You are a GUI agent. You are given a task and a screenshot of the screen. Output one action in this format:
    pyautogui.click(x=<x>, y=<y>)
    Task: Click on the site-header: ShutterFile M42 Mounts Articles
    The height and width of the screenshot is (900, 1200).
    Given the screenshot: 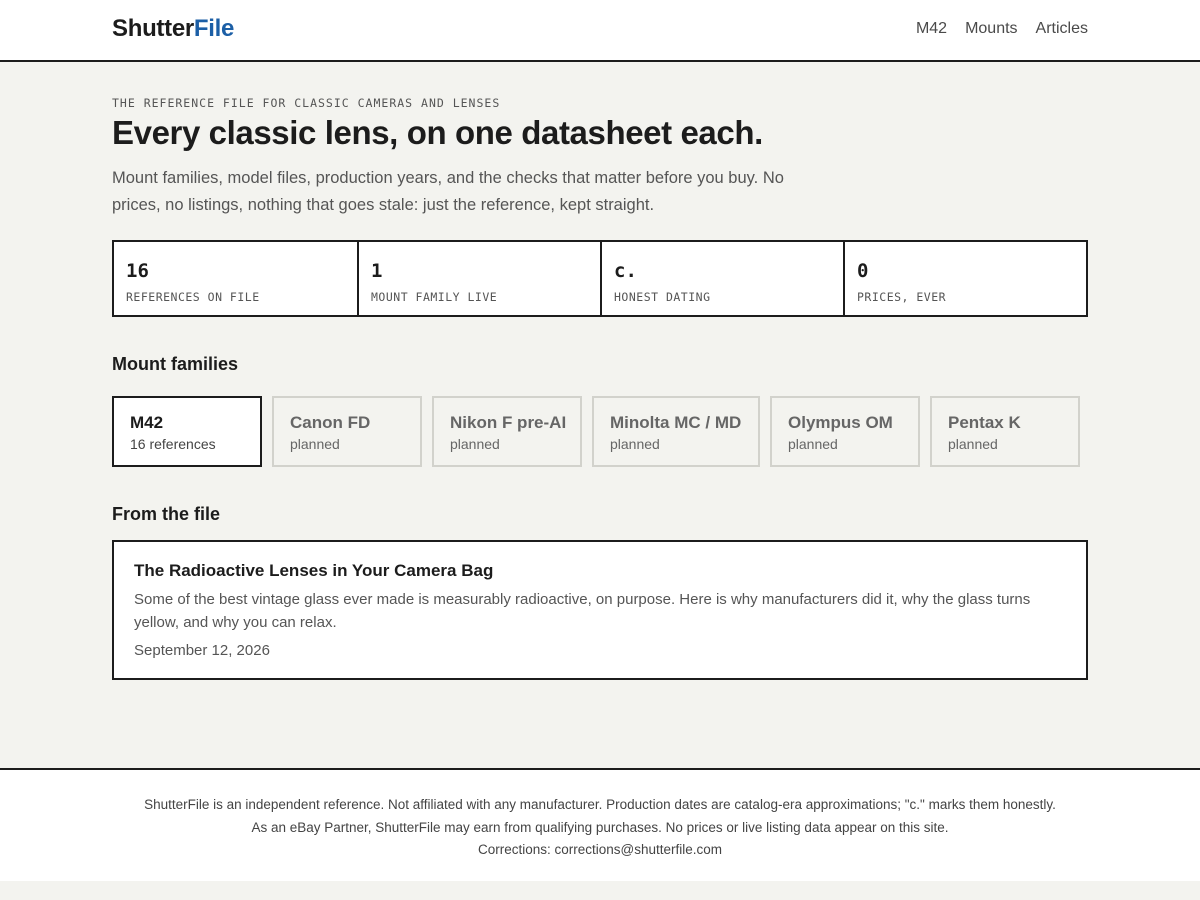 What is the action you would take?
    pyautogui.click(x=600, y=31)
    